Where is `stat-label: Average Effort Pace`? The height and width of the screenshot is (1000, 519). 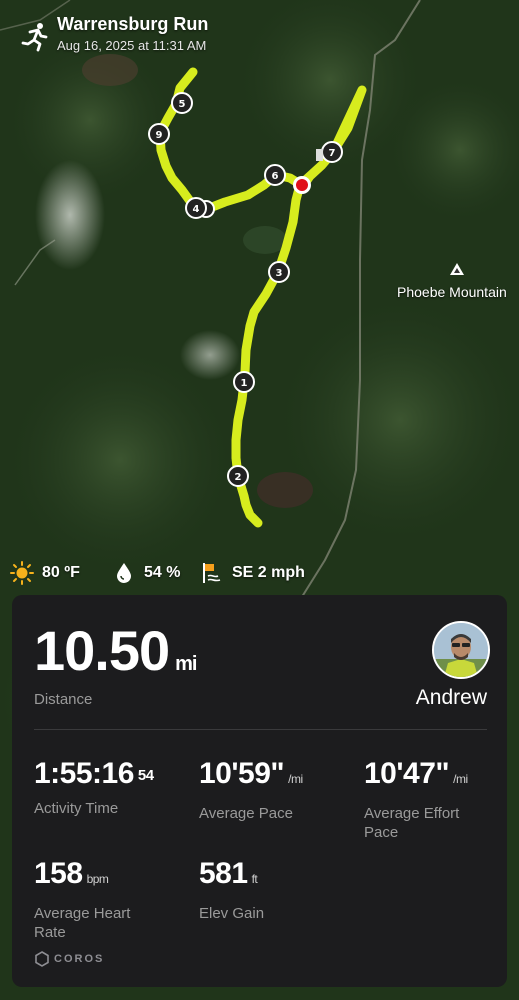
stat-label: Average Effort Pace is located at coordinates (412, 823).